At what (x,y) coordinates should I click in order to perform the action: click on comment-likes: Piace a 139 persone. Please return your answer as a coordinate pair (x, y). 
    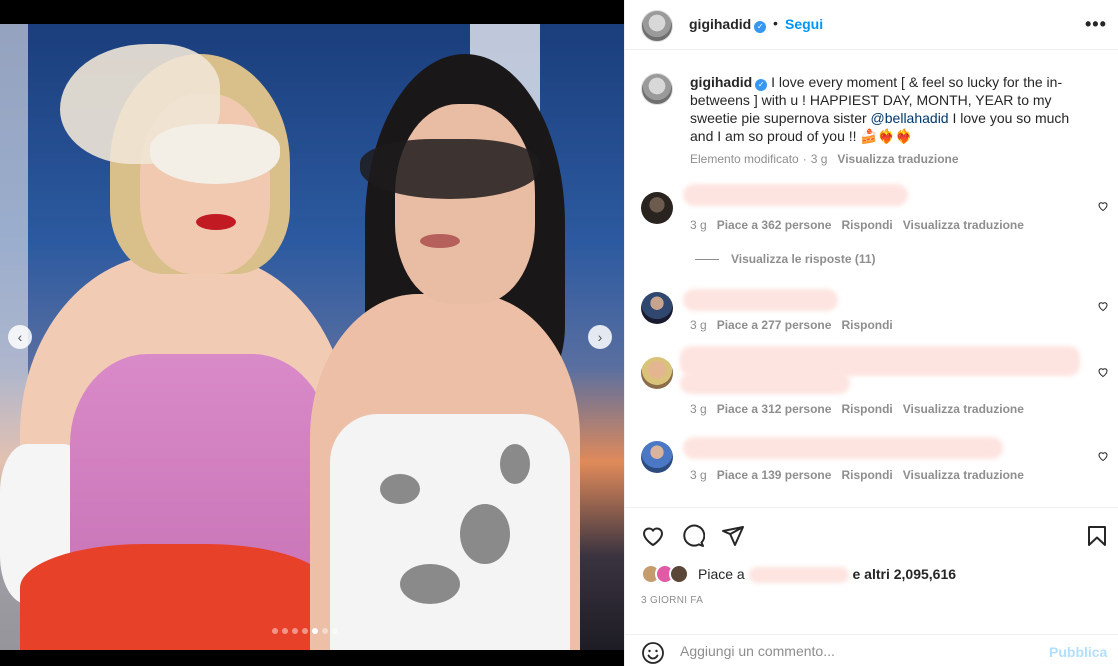
    Looking at the image, I should click on (774, 475).